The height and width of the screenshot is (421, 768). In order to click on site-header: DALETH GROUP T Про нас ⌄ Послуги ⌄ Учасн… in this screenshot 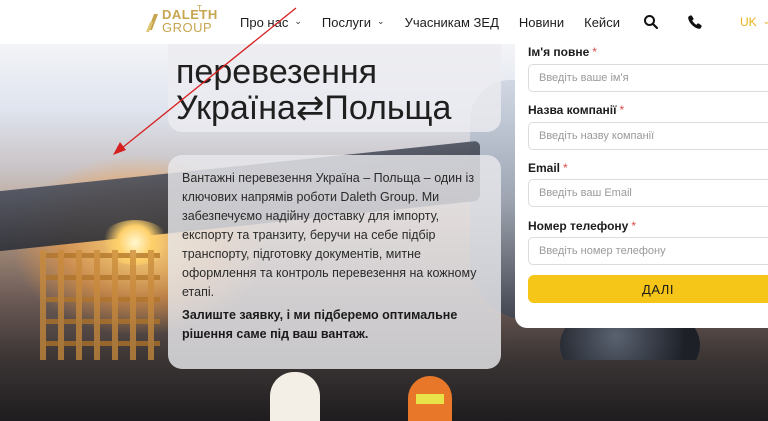, I will do `click(384, 22)`.